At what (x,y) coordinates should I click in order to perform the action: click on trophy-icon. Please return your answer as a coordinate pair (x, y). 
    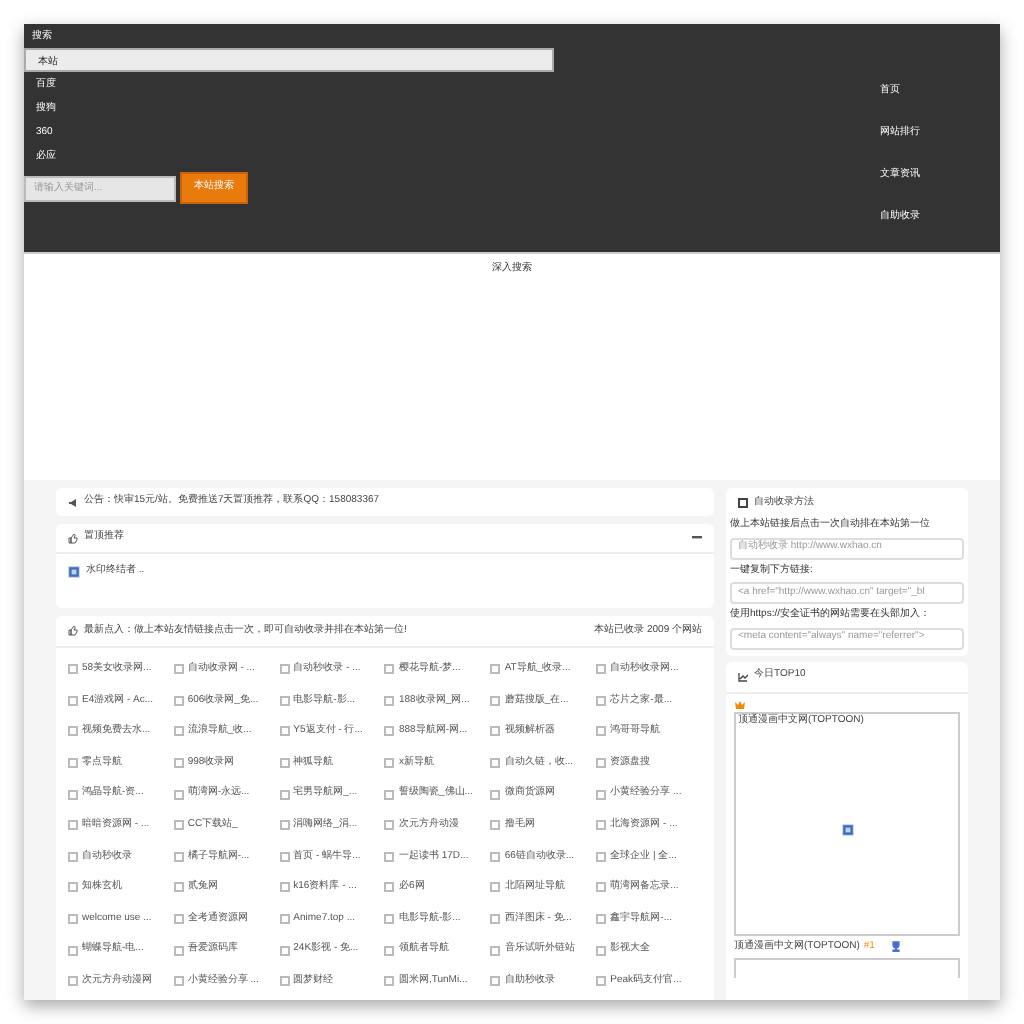
    Looking at the image, I should click on (896, 946).